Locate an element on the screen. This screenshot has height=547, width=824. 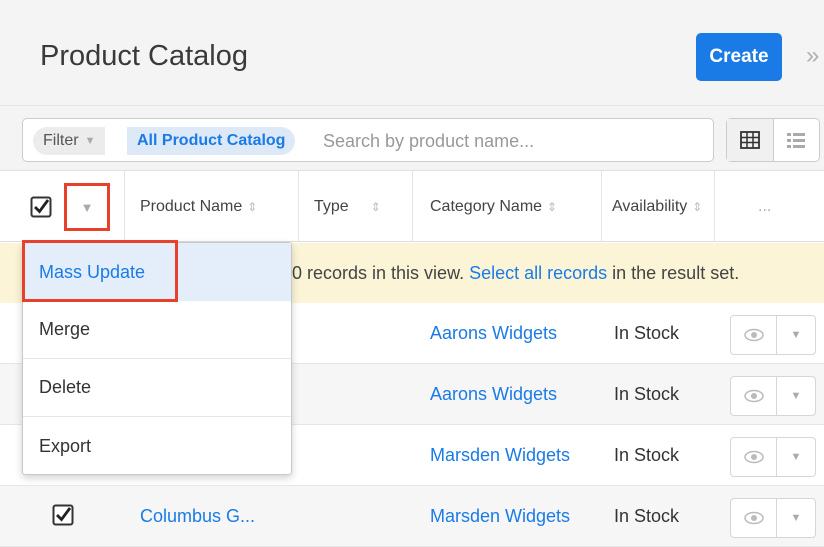
list-view-button is located at coordinates (750, 140).